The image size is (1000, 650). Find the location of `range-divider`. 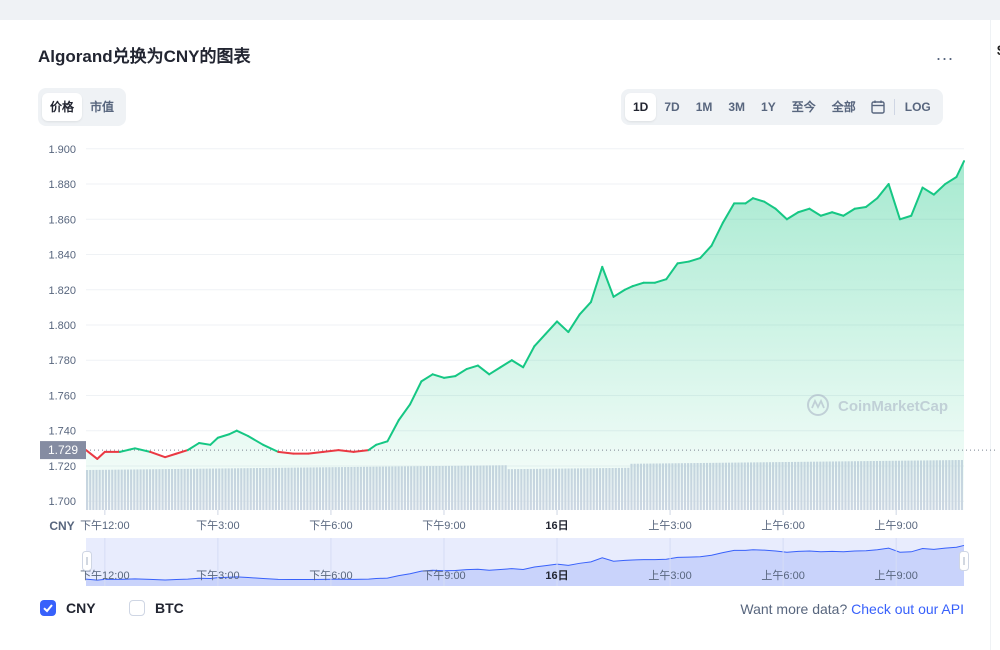

range-divider is located at coordinates (894, 107).